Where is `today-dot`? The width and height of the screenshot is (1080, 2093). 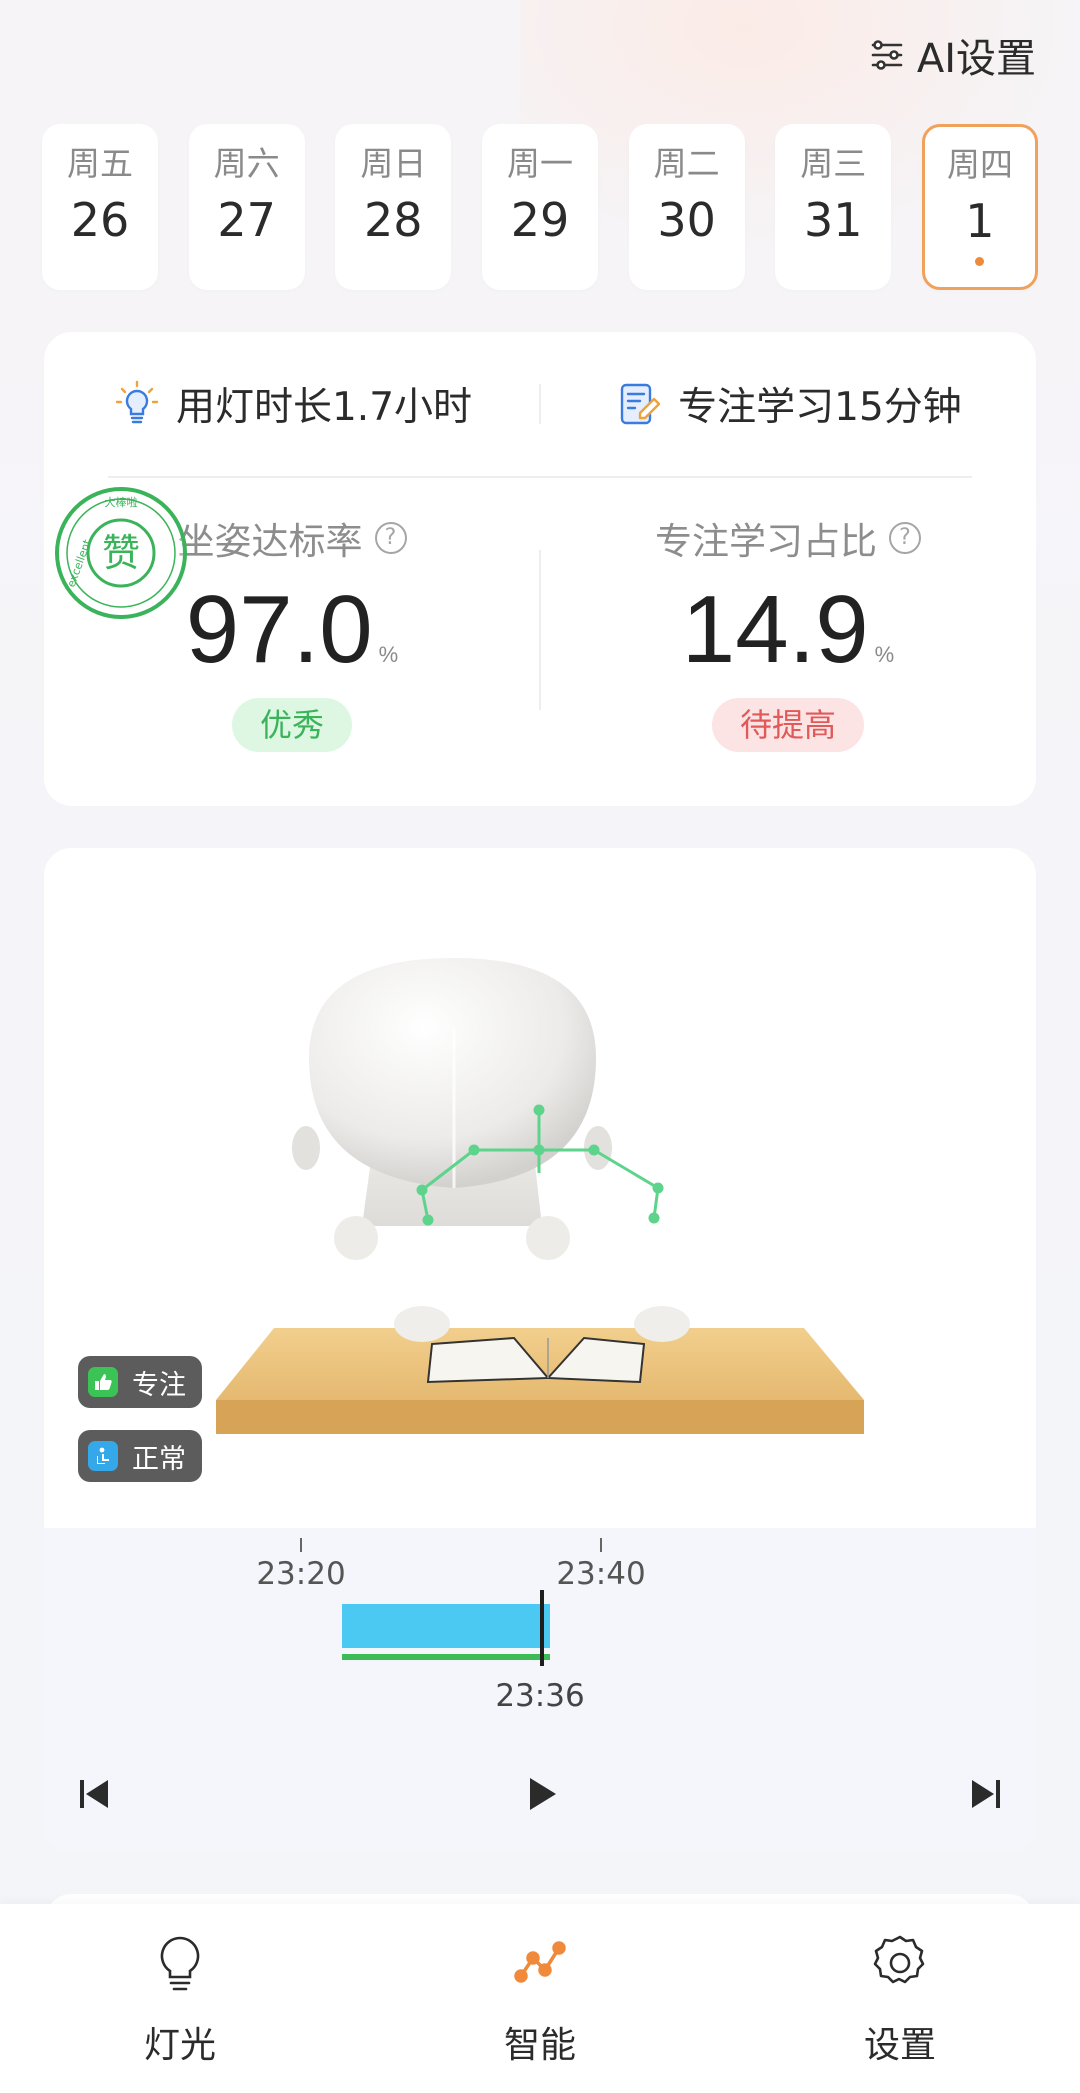
today-dot is located at coordinates (980, 261).